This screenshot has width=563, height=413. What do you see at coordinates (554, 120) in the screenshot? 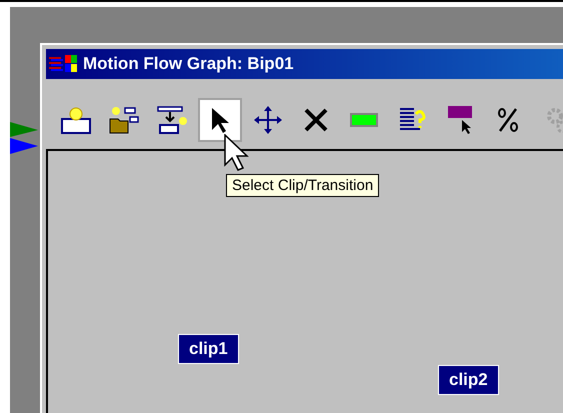
I see `gears-icon` at bounding box center [554, 120].